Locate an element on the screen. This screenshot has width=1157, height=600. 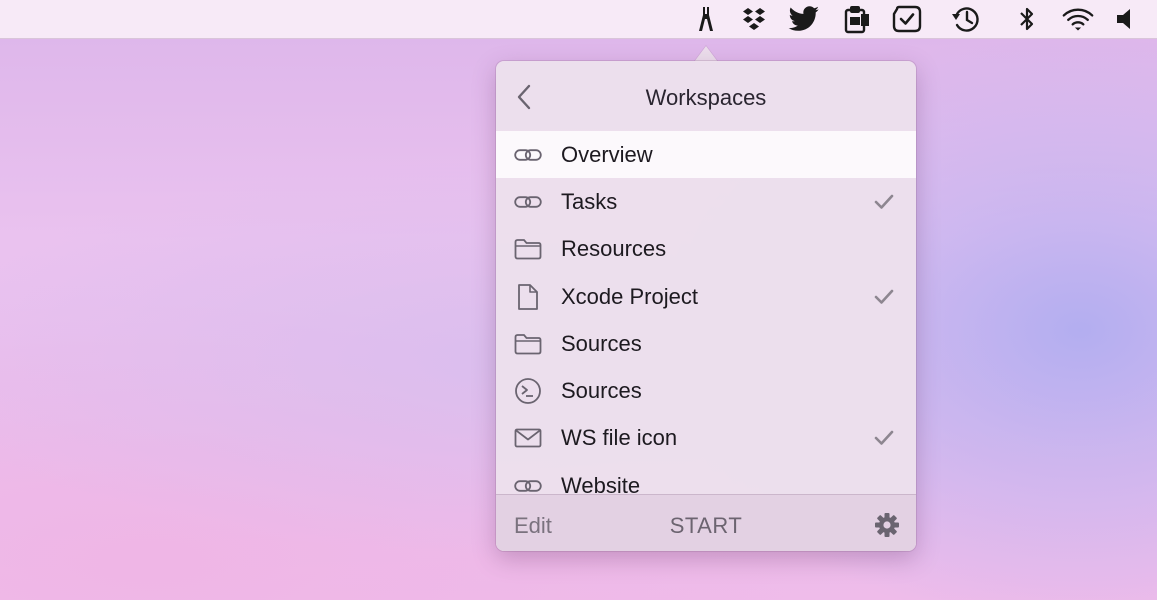
clipboard-icon is located at coordinates (856, 19).